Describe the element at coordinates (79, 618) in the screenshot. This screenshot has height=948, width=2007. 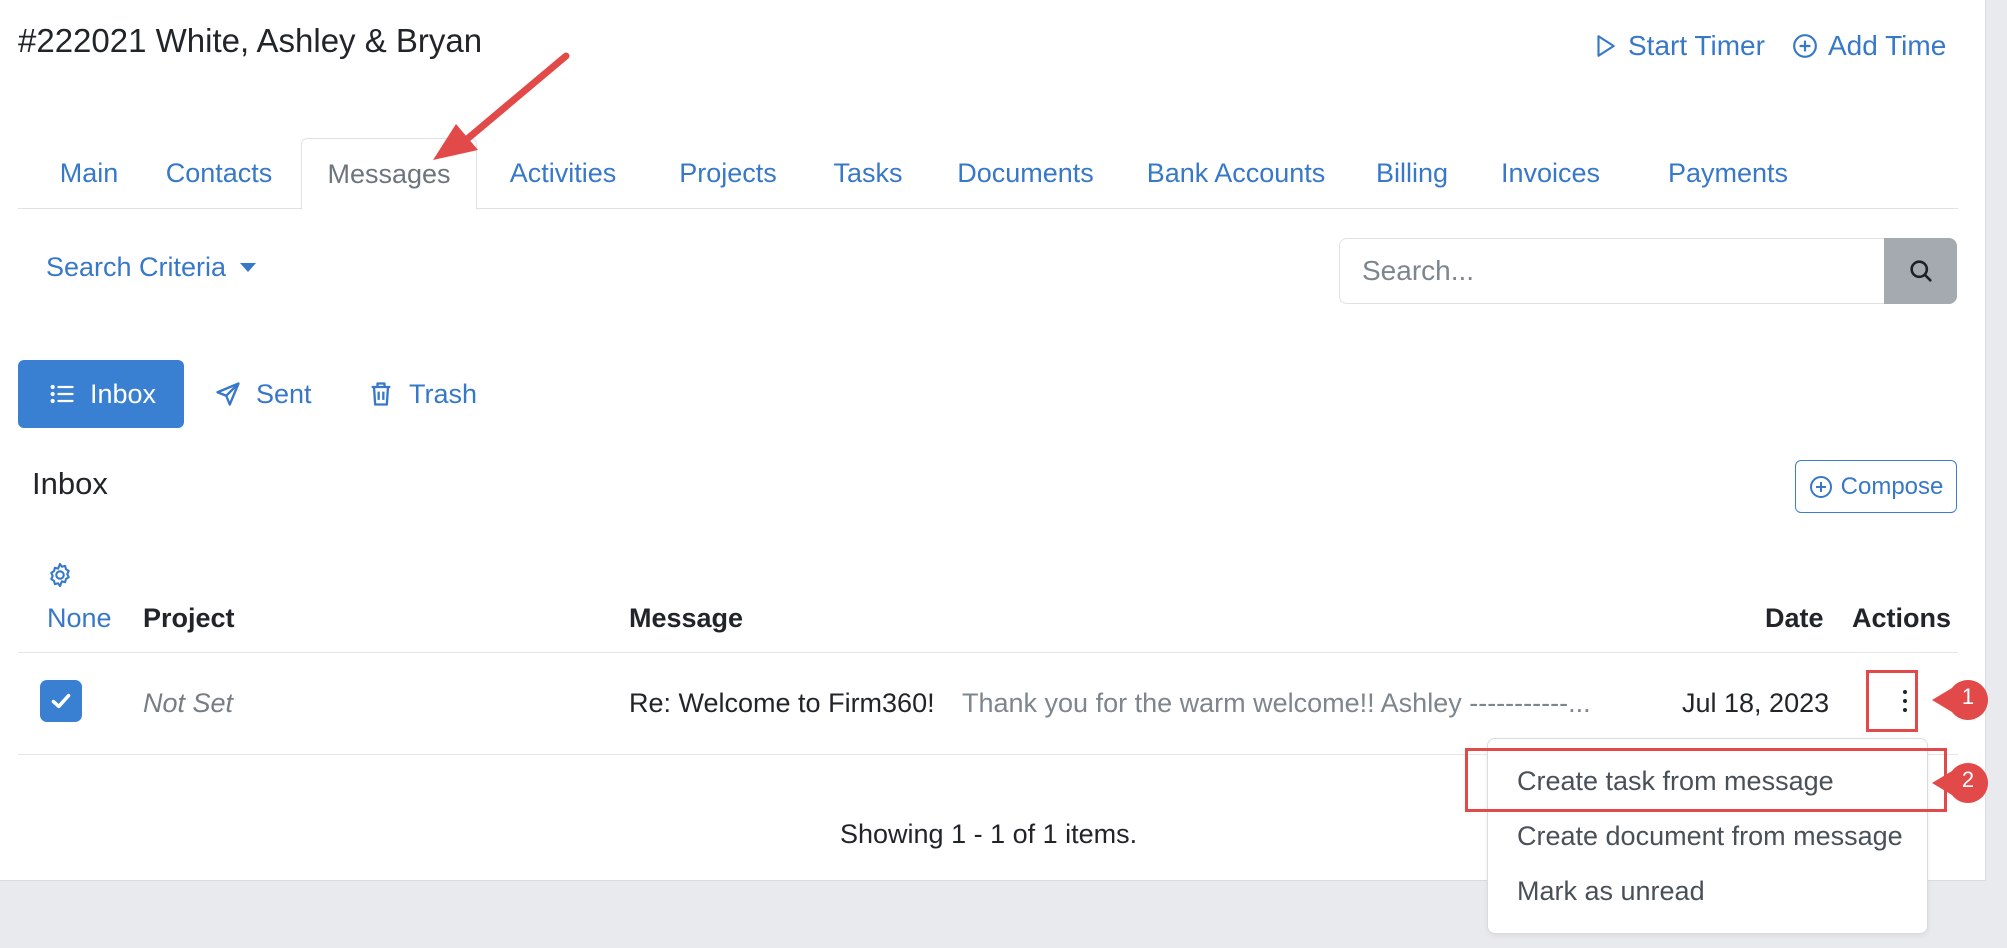
I see `select-none-link: None` at that location.